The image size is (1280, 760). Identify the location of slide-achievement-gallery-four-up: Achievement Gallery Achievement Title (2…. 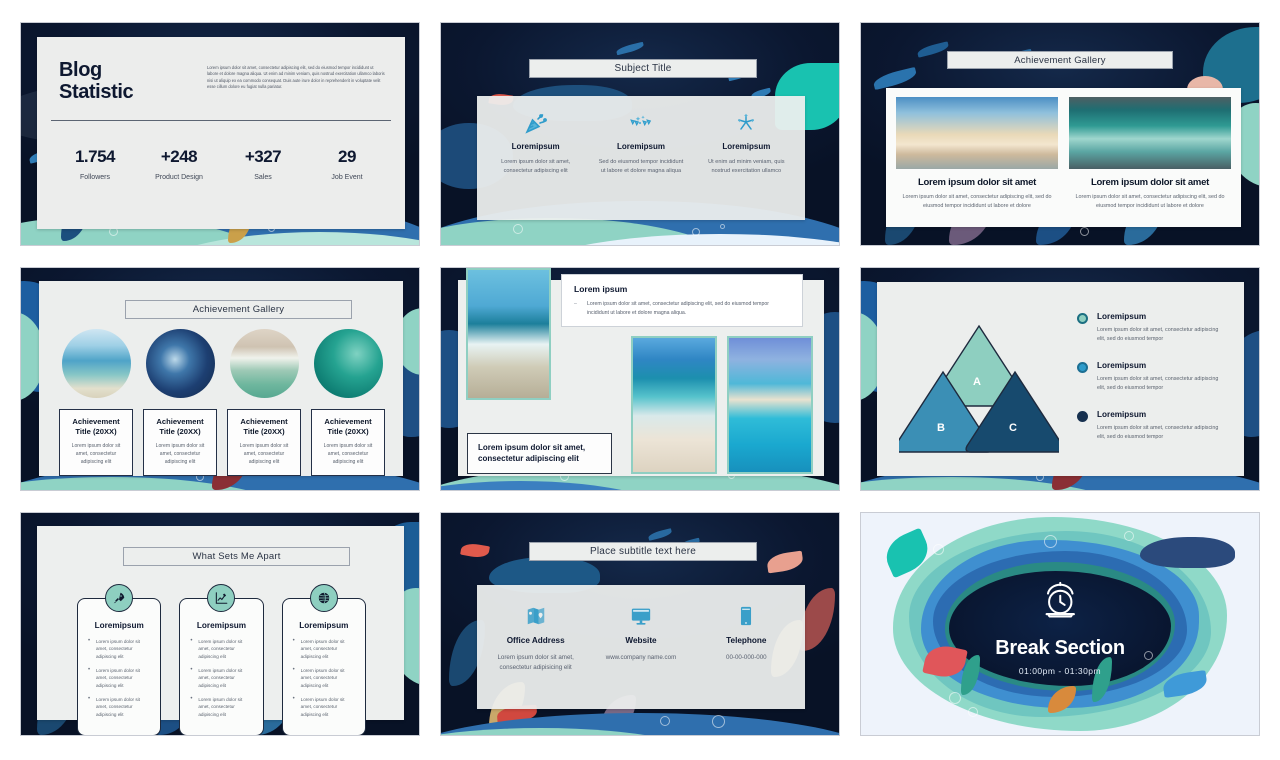
(220, 379).